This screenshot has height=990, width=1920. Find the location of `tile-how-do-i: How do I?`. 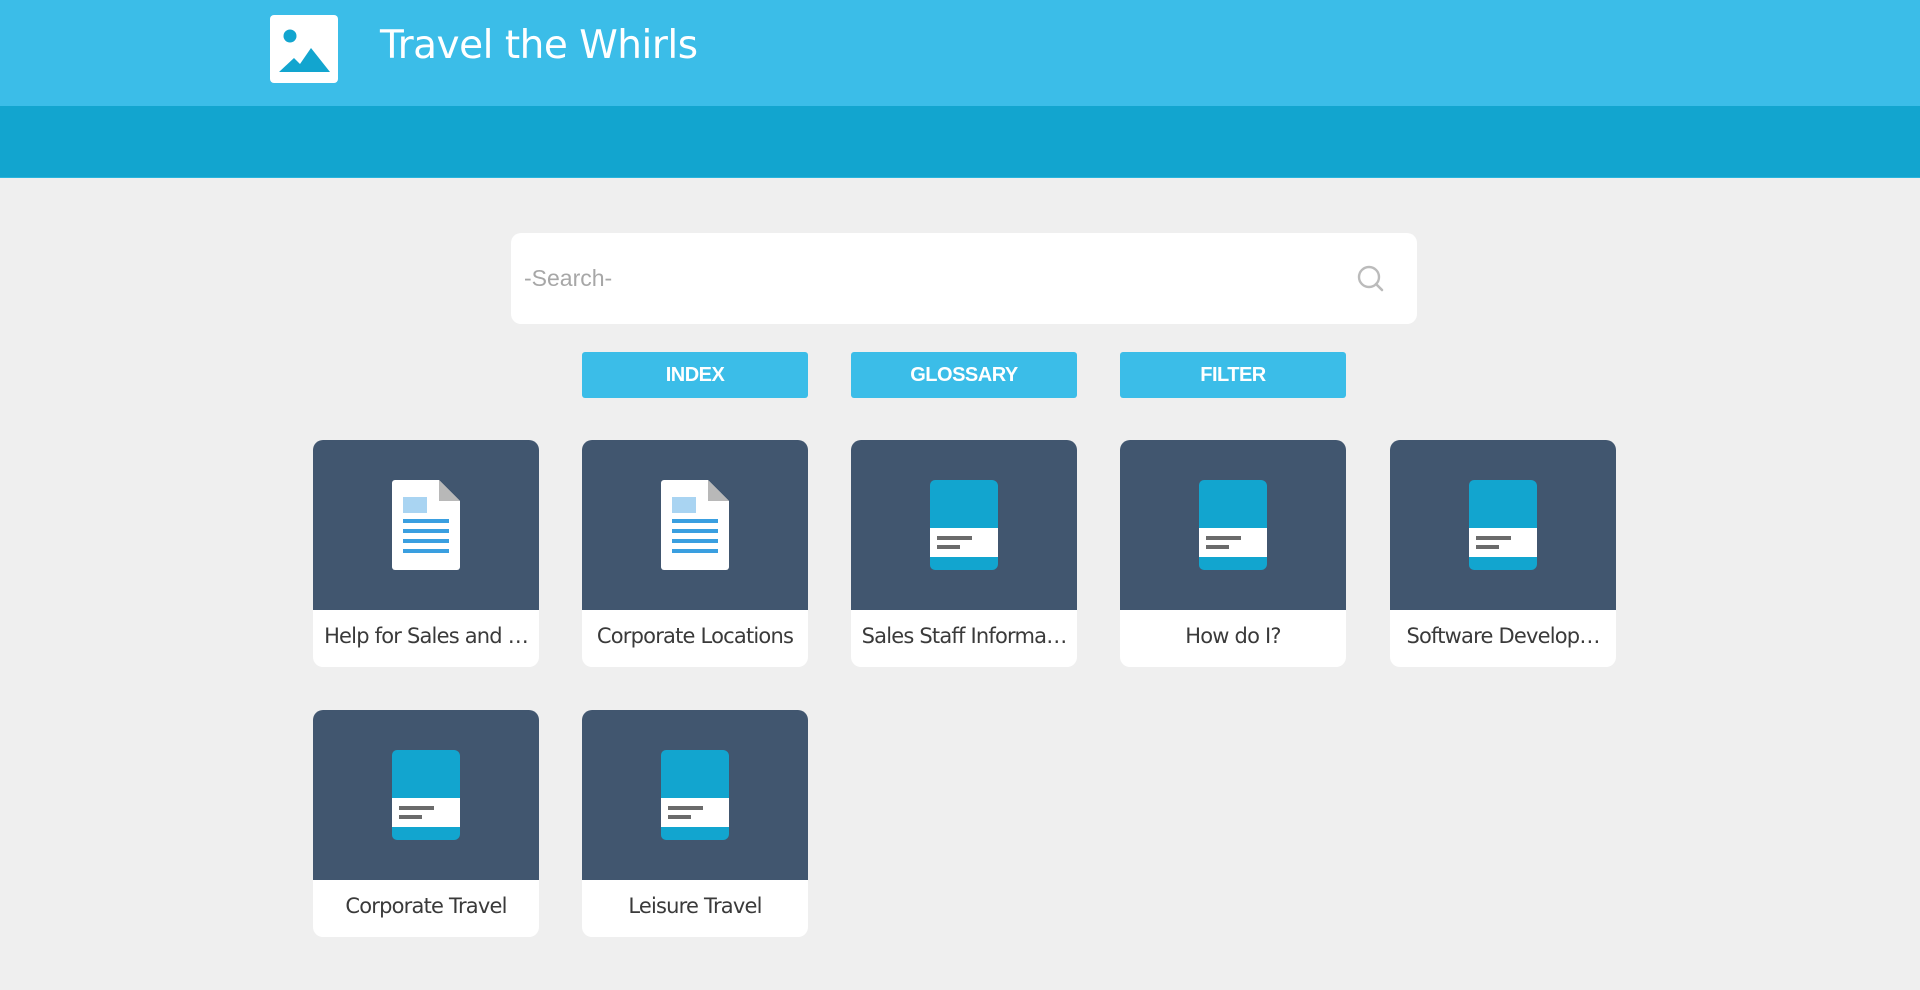

tile-how-do-i: How do I? is located at coordinates (1233, 553).